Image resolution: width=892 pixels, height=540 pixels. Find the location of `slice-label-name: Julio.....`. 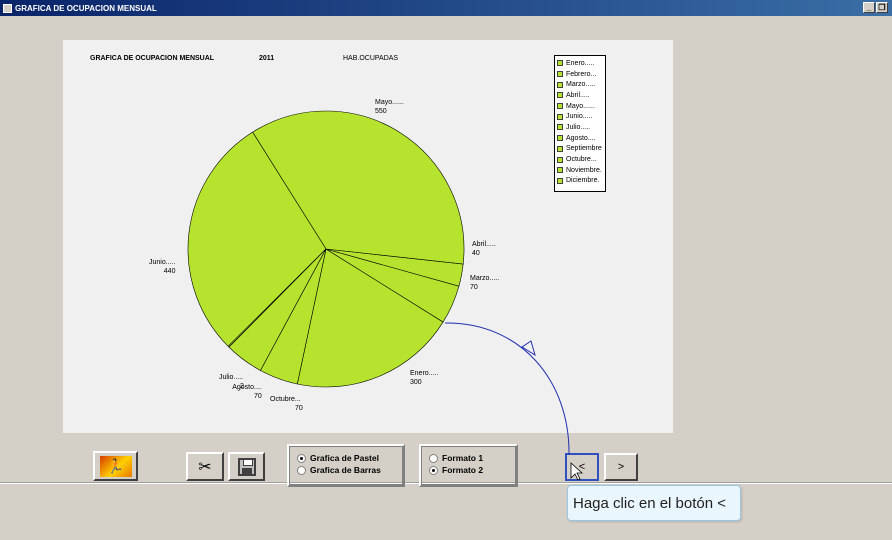

slice-label-name: Julio..... is located at coordinates (231, 377).